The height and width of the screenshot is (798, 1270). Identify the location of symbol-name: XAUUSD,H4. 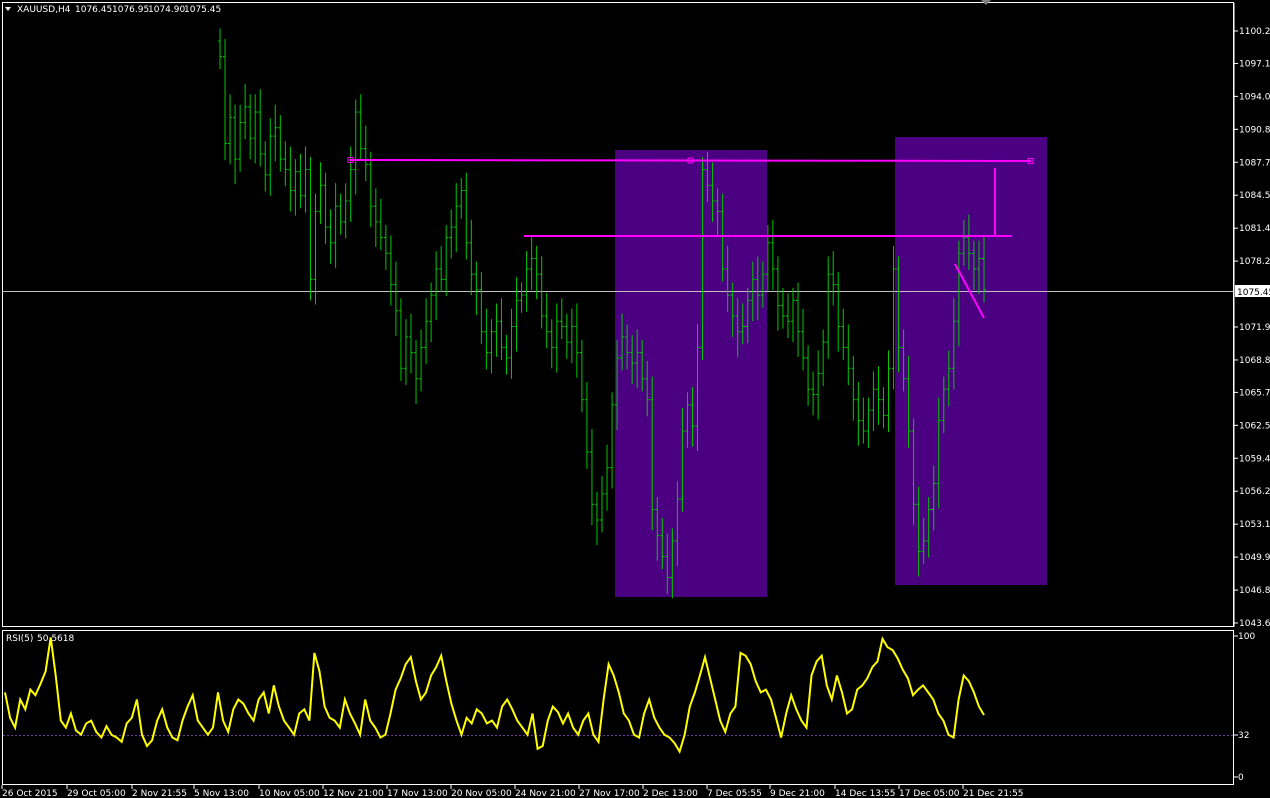
(44, 10).